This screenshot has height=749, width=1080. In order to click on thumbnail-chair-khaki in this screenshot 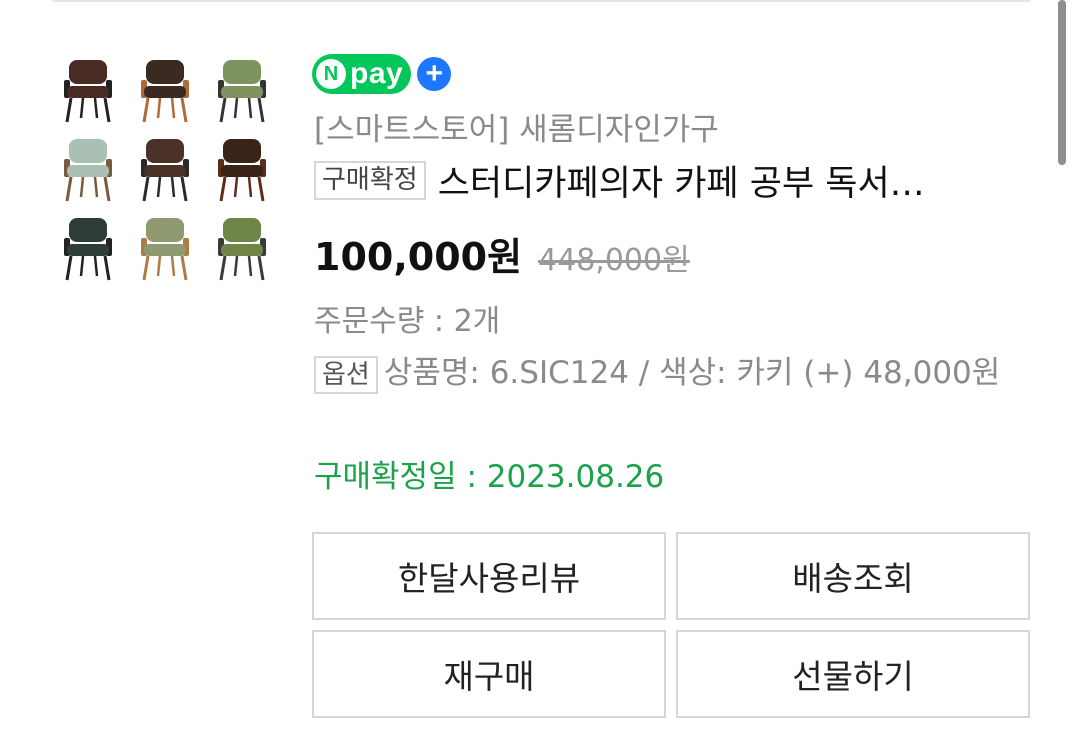, I will do `click(241, 89)`.